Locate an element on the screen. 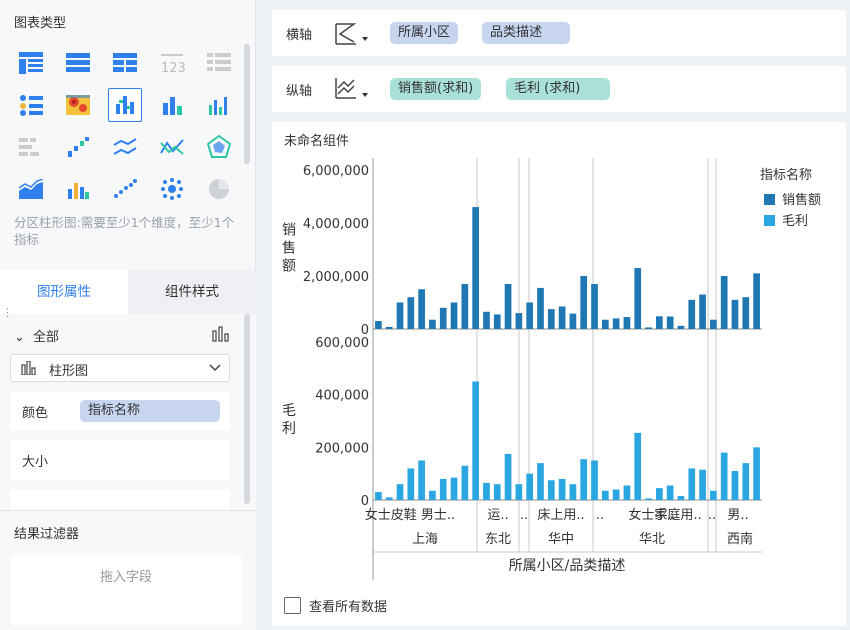 This screenshot has height=630, width=850. all-toggle: ⌄ 全部 is located at coordinates (36, 335).